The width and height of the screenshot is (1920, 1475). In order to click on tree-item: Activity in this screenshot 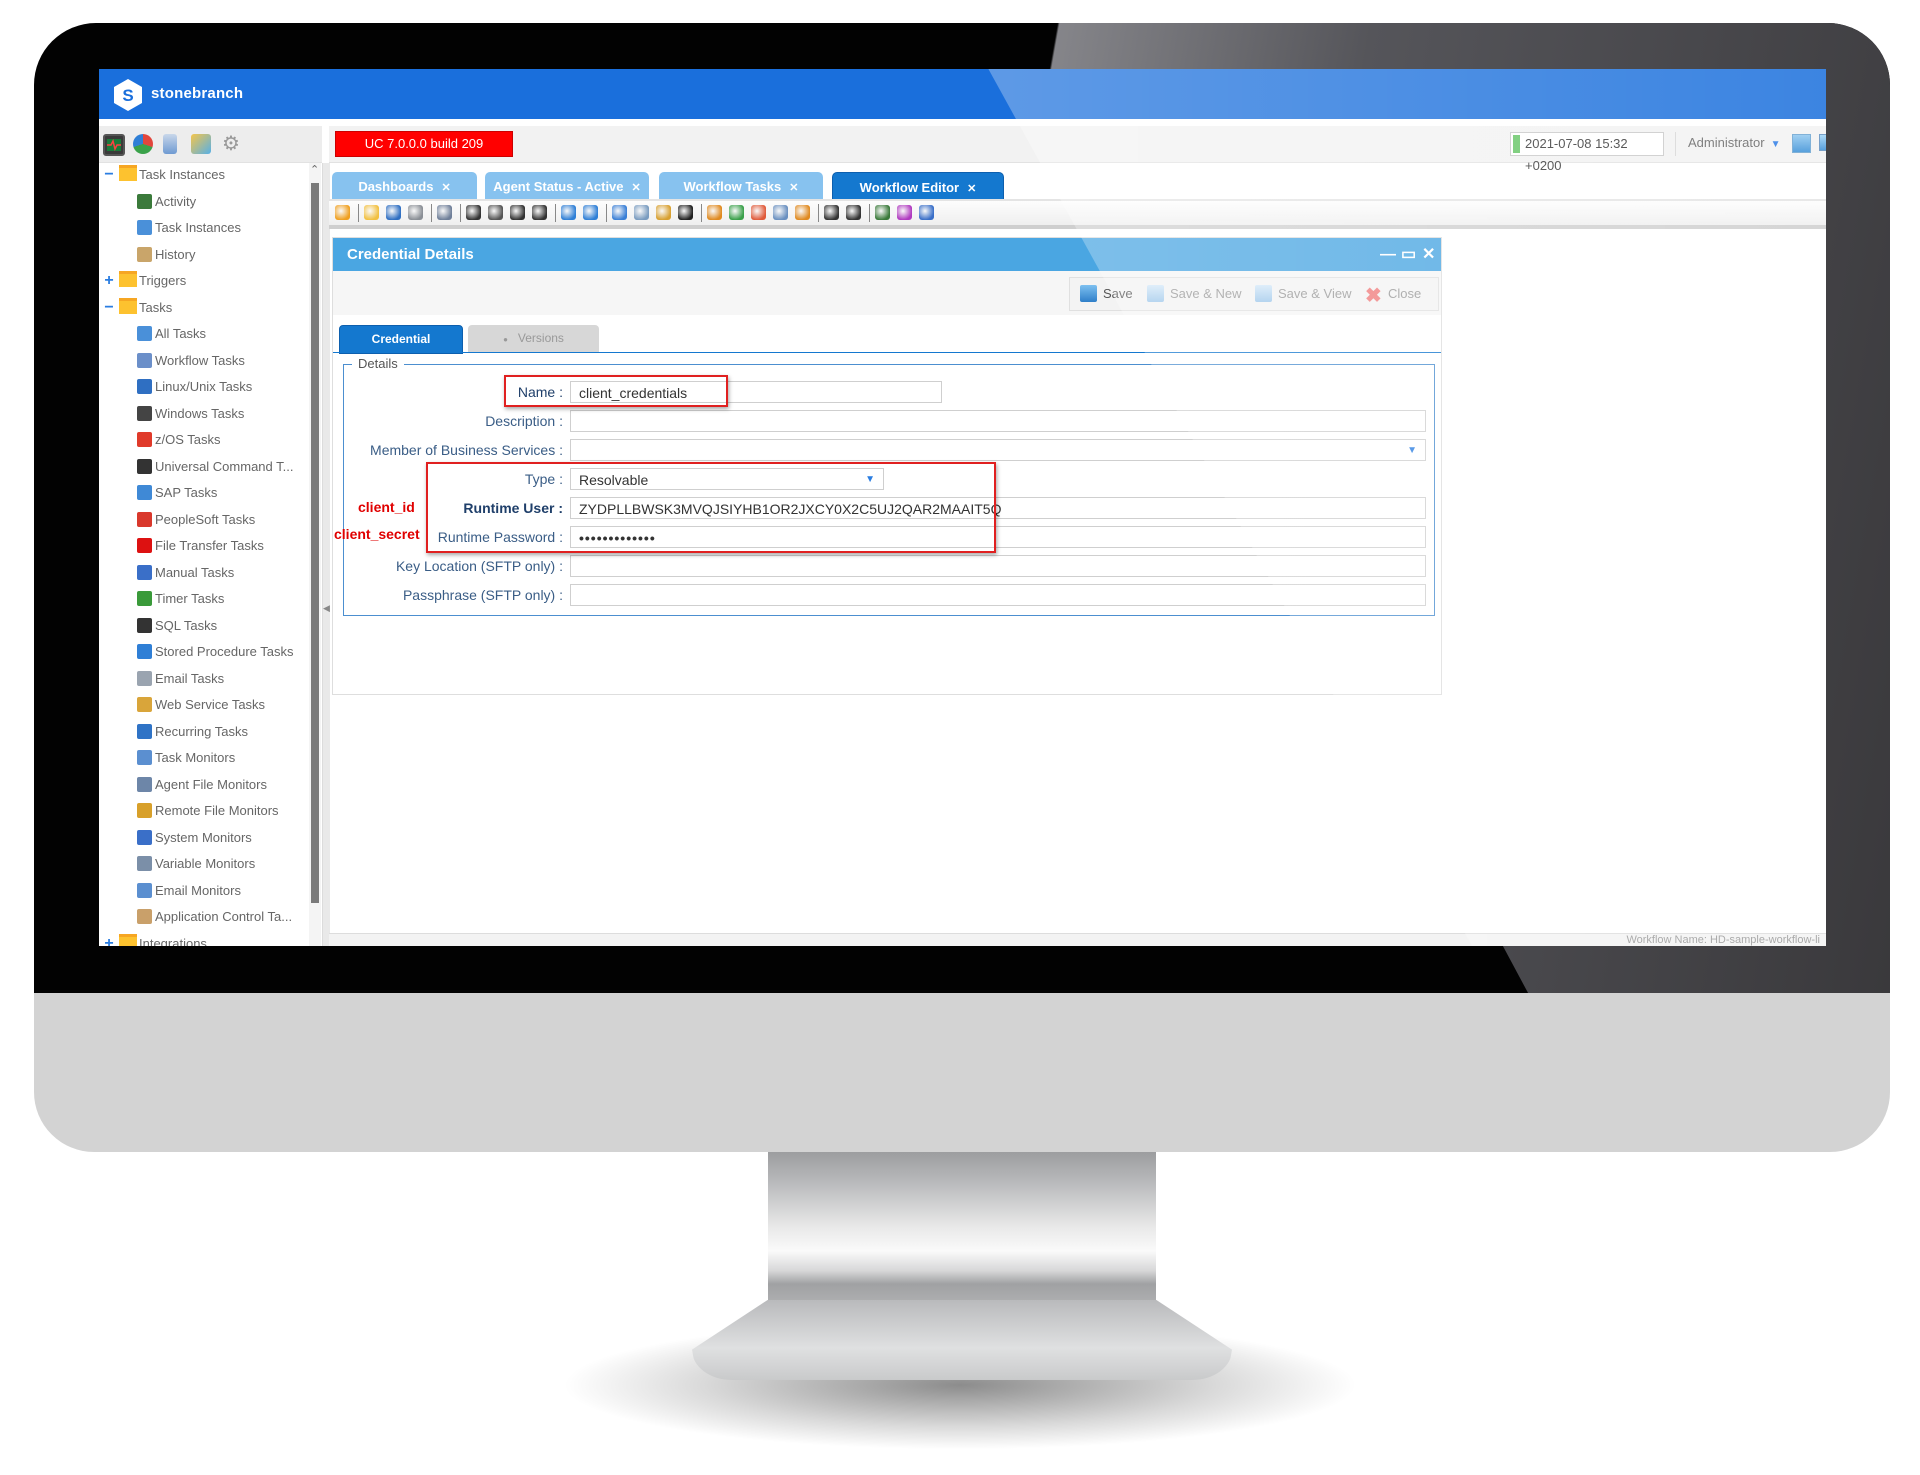, I will do `click(166, 202)`.